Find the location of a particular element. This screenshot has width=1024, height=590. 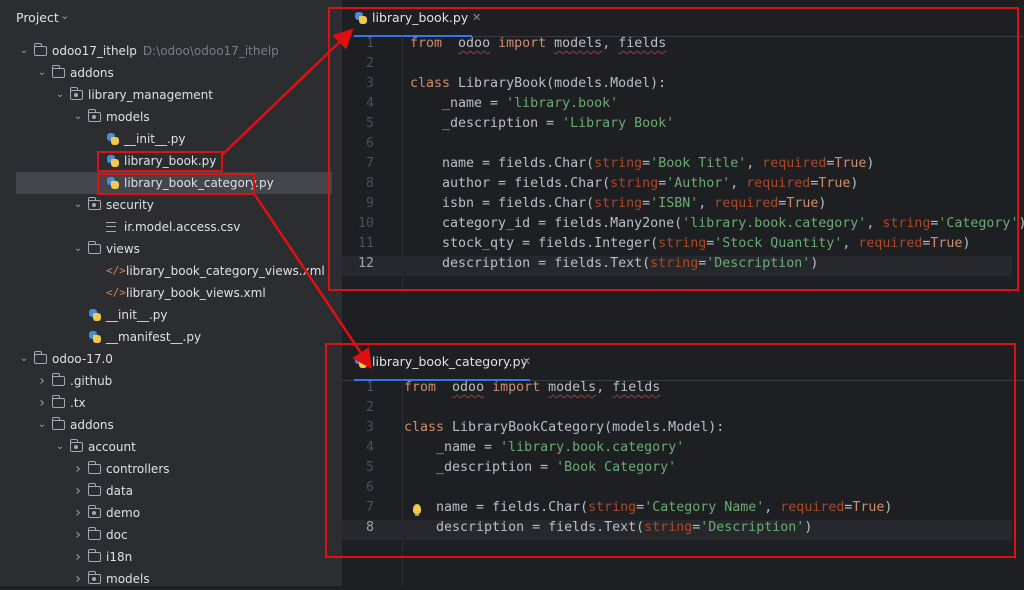

arrow-to-bottom-editor is located at coordinates (312, 282).